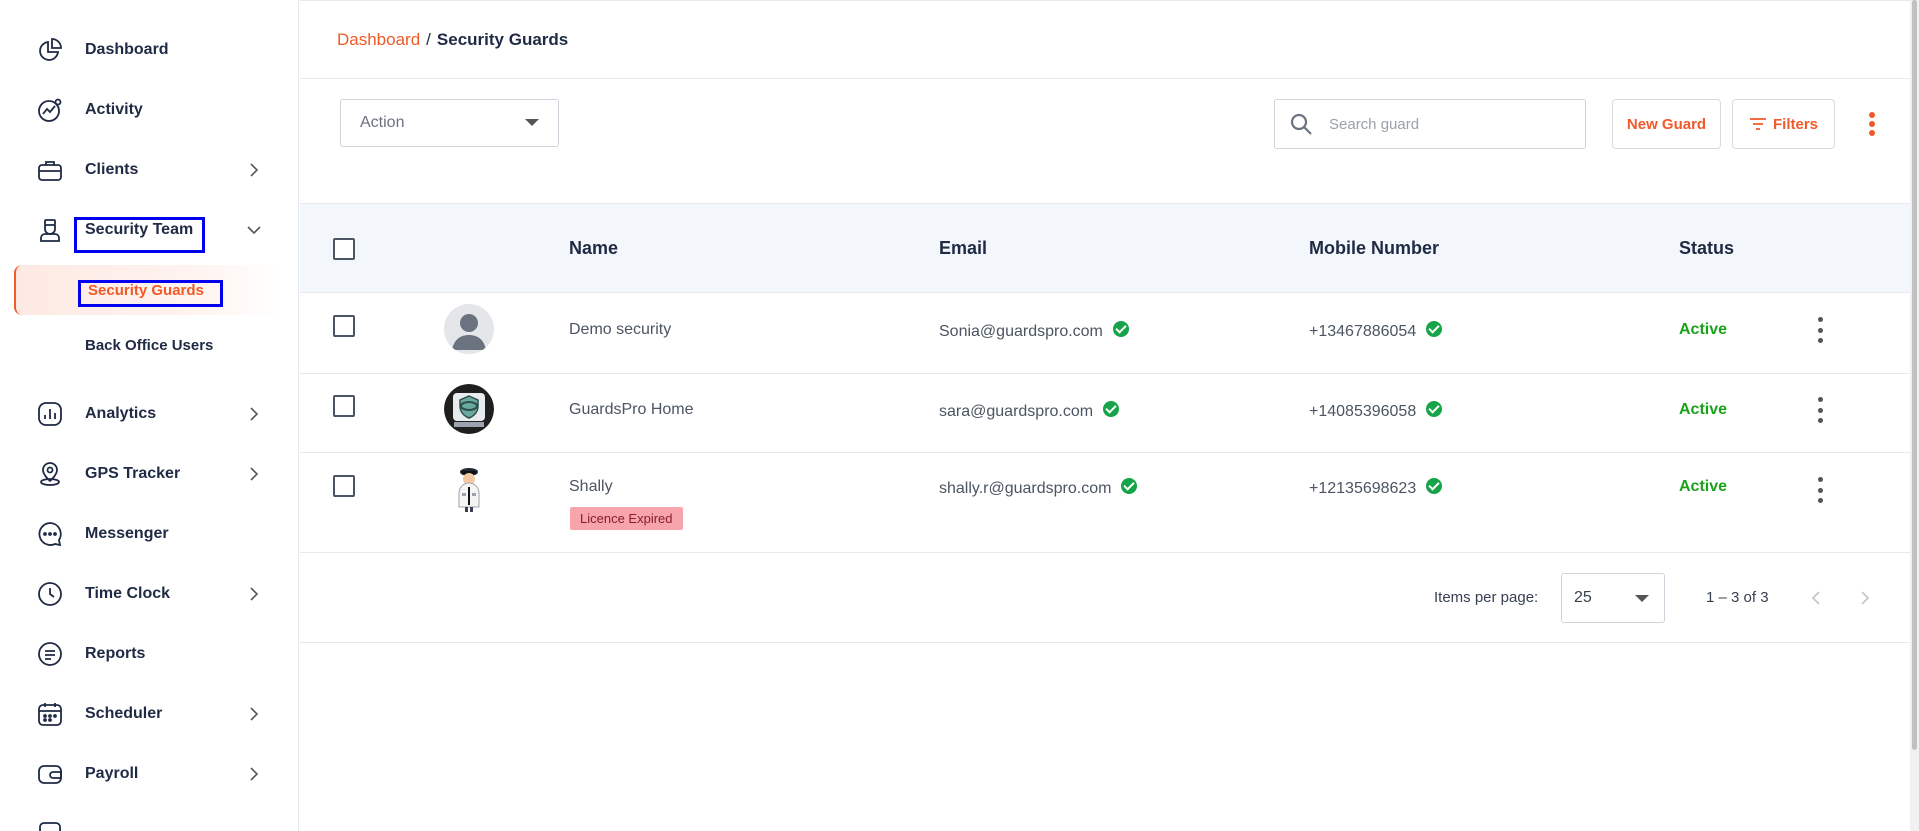  Describe the element at coordinates (502, 39) in the screenshot. I see `breadcrumb-current: Security Guards` at that location.